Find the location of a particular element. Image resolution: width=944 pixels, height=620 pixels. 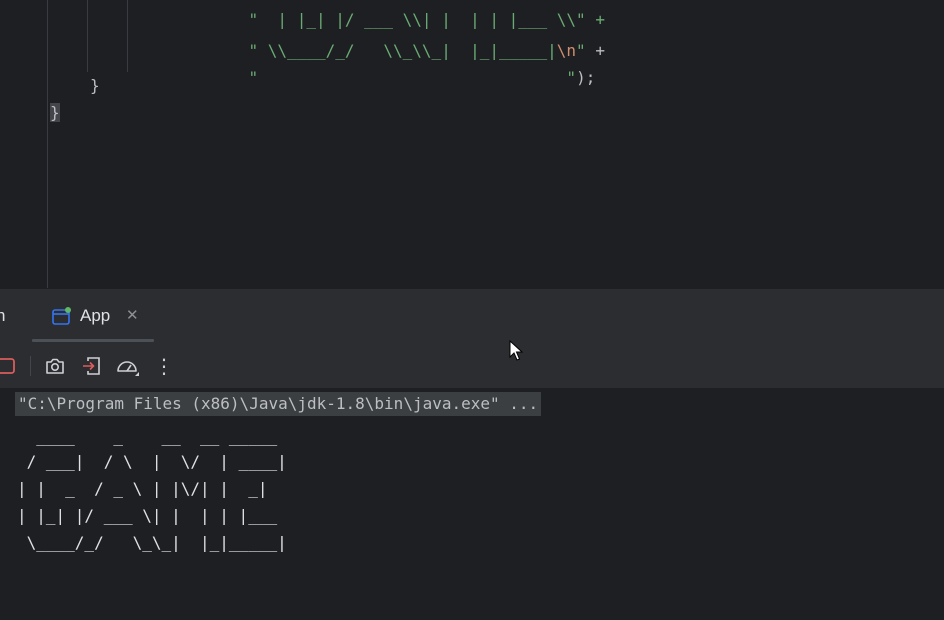

camera-icon is located at coordinates (55, 366).